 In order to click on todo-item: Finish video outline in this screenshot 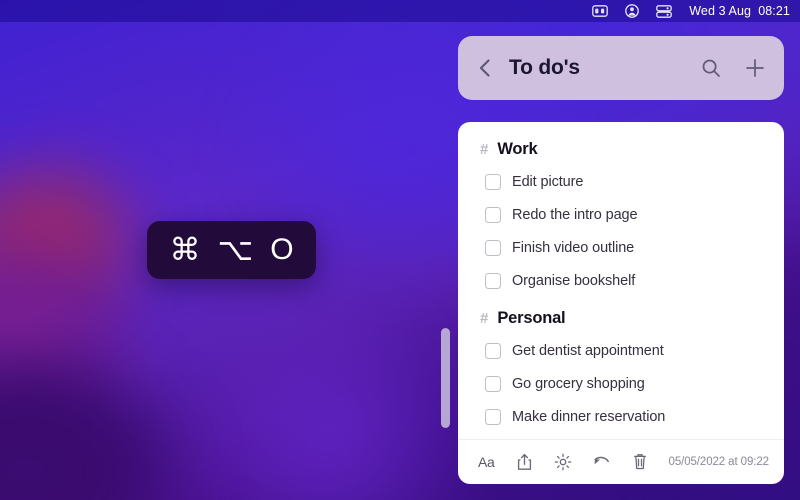, I will do `click(623, 247)`.